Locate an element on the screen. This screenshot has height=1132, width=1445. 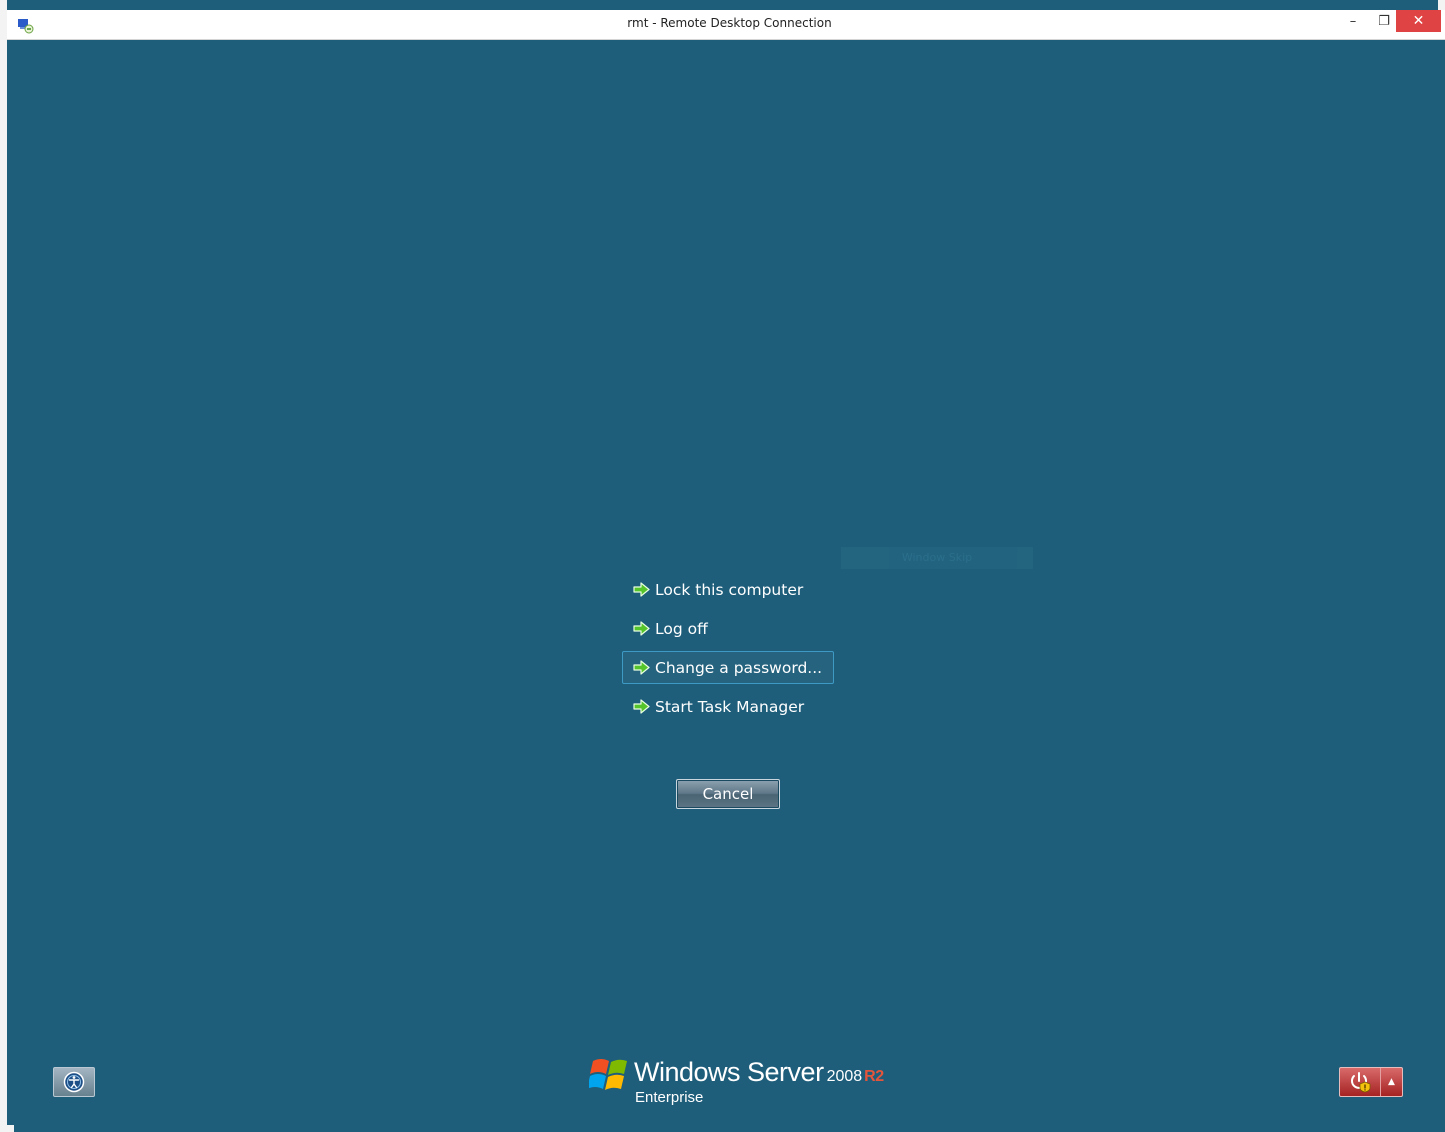
product-title: Windows Server is located at coordinates (729, 1072).